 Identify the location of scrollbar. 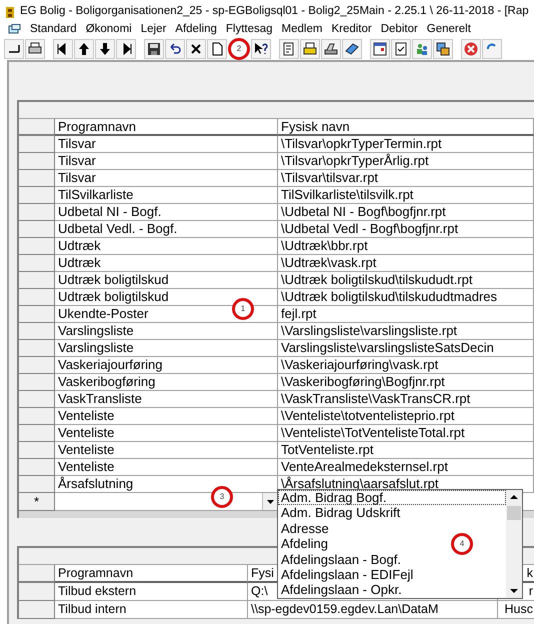
(514, 544).